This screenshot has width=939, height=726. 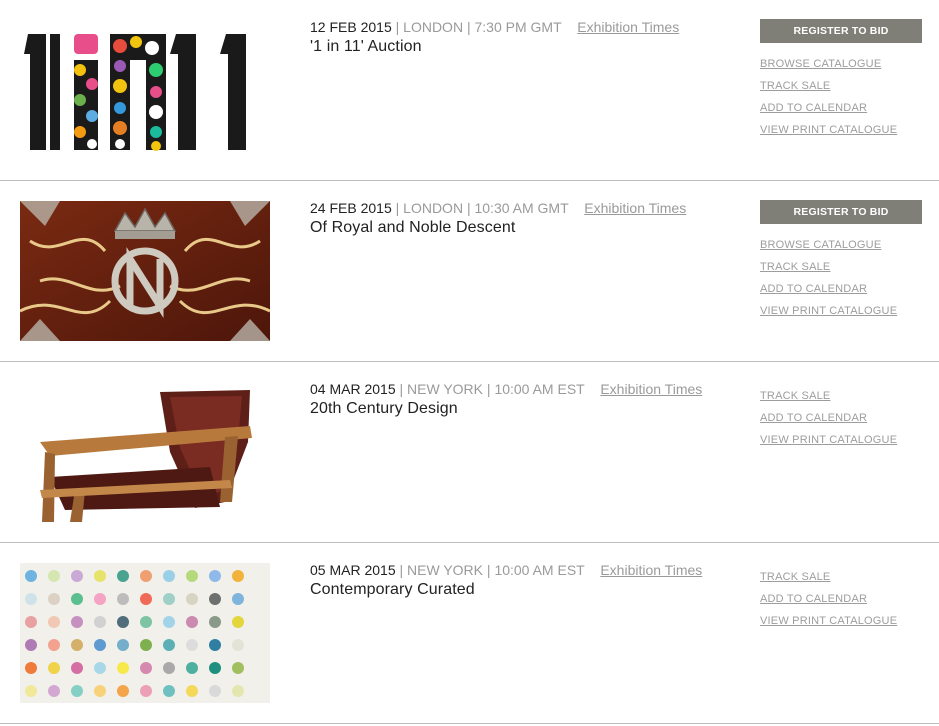 I want to click on auction-thumbnail-1in11, so click(x=145, y=90).